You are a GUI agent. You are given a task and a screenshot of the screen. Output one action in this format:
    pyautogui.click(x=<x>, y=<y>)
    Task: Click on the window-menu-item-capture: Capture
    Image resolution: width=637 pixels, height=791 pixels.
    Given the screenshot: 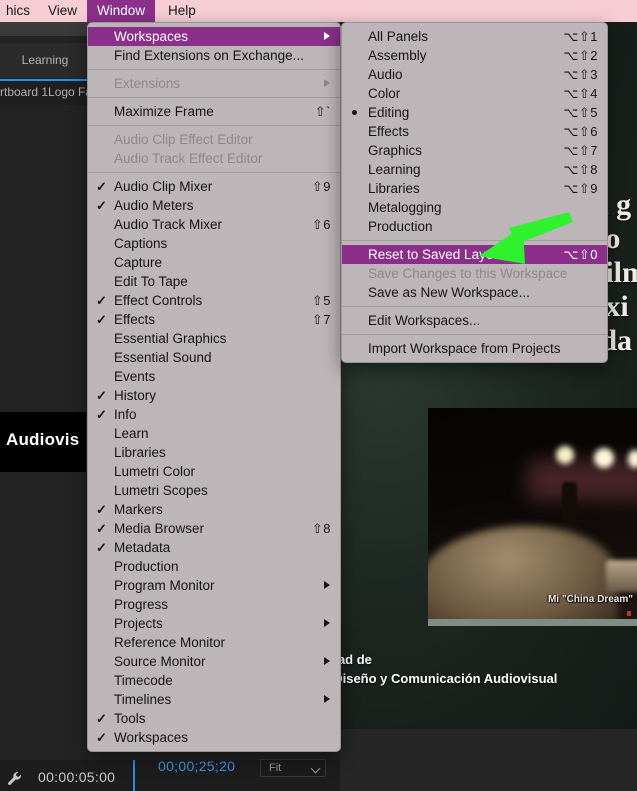 What is the action you would take?
    pyautogui.click(x=214, y=262)
    